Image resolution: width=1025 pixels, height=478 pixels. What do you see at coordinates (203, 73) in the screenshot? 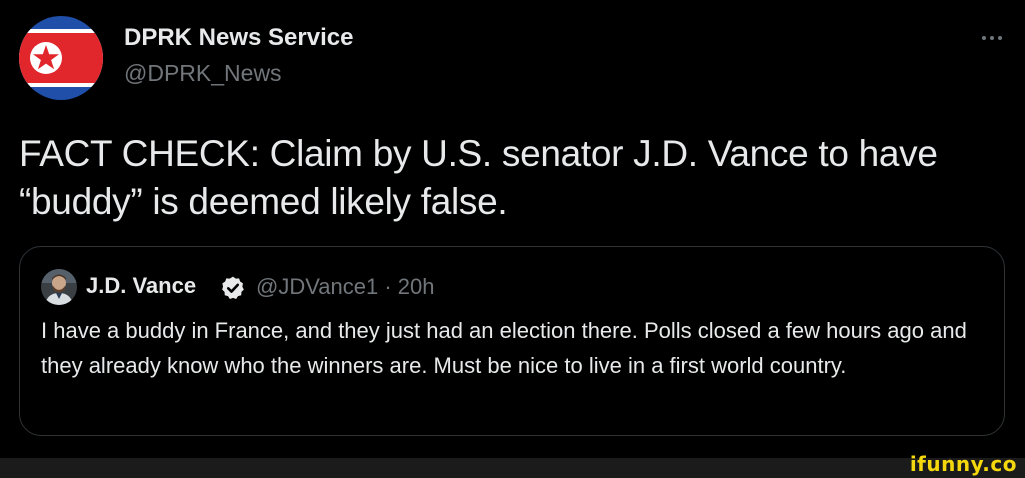
I see `author-handle: @DPRK_News` at bounding box center [203, 73].